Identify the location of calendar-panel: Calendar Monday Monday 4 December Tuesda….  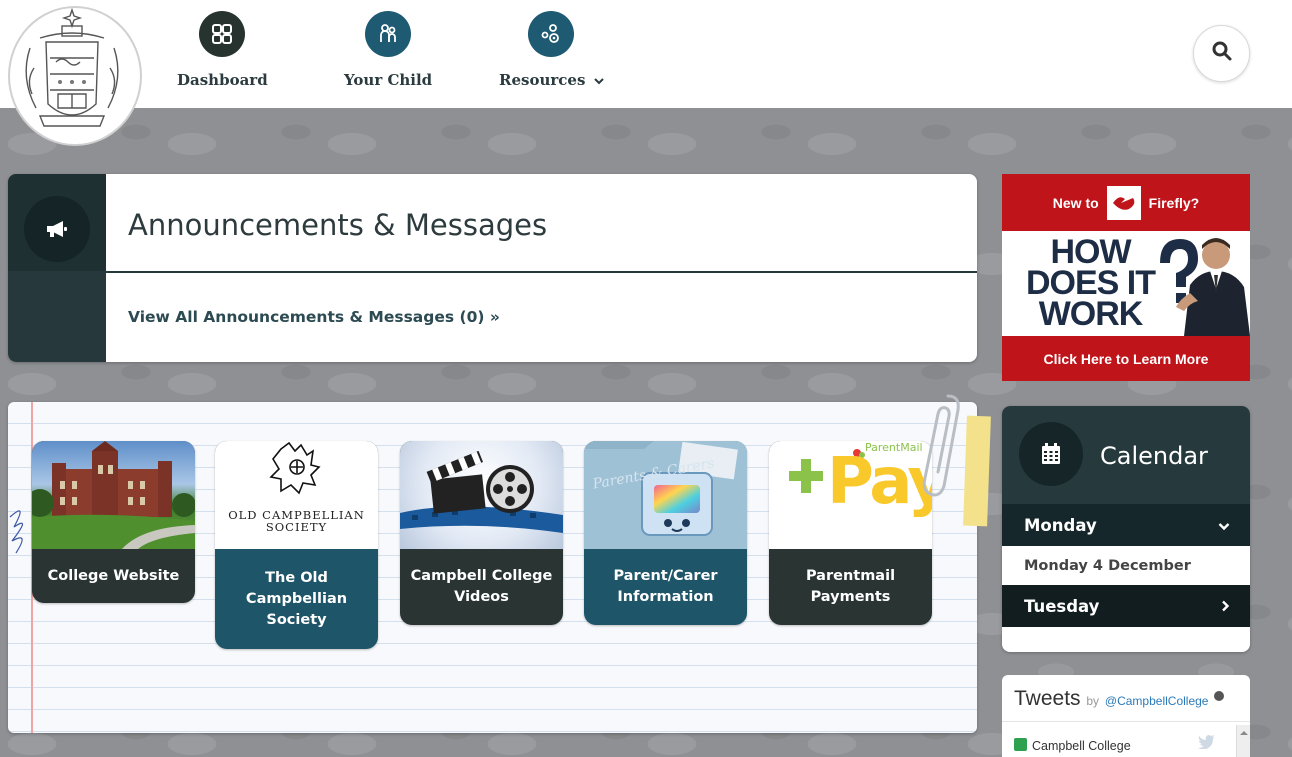
(1126, 529).